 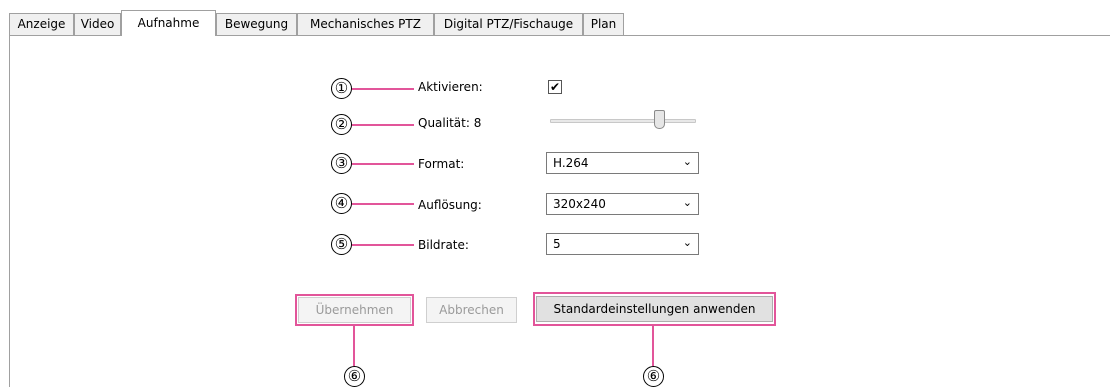 What do you see at coordinates (450, 123) in the screenshot?
I see `quality-label: Qualität: 8` at bounding box center [450, 123].